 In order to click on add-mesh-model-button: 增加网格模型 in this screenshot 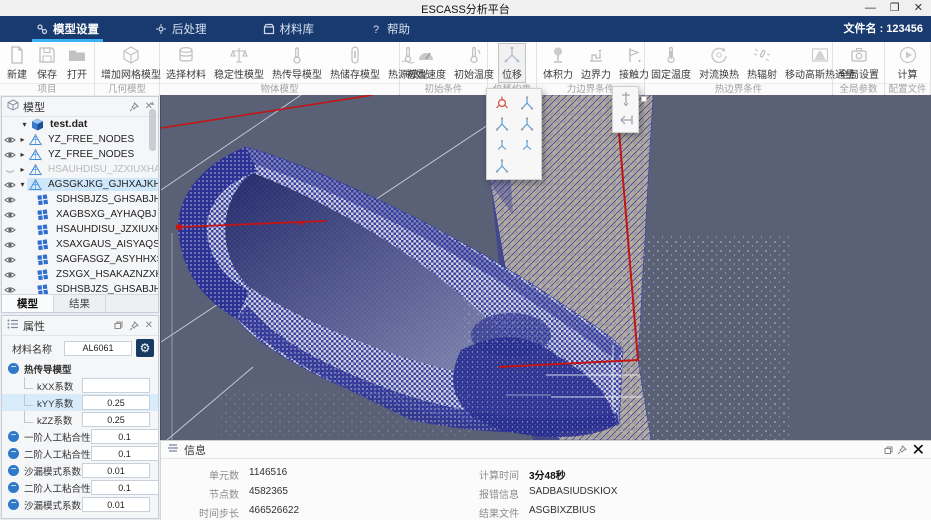, I will do `click(131, 63)`.